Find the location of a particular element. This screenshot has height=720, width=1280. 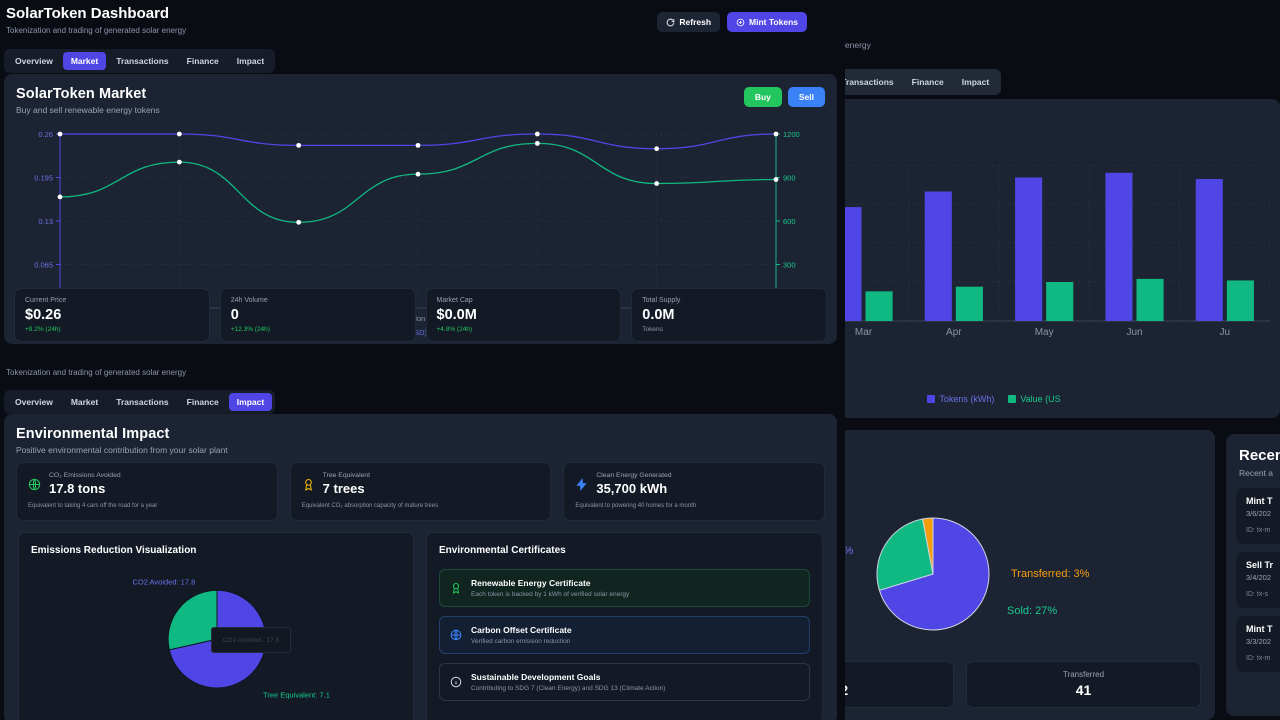

svg-text: Ju is located at coordinates (1225, 332).